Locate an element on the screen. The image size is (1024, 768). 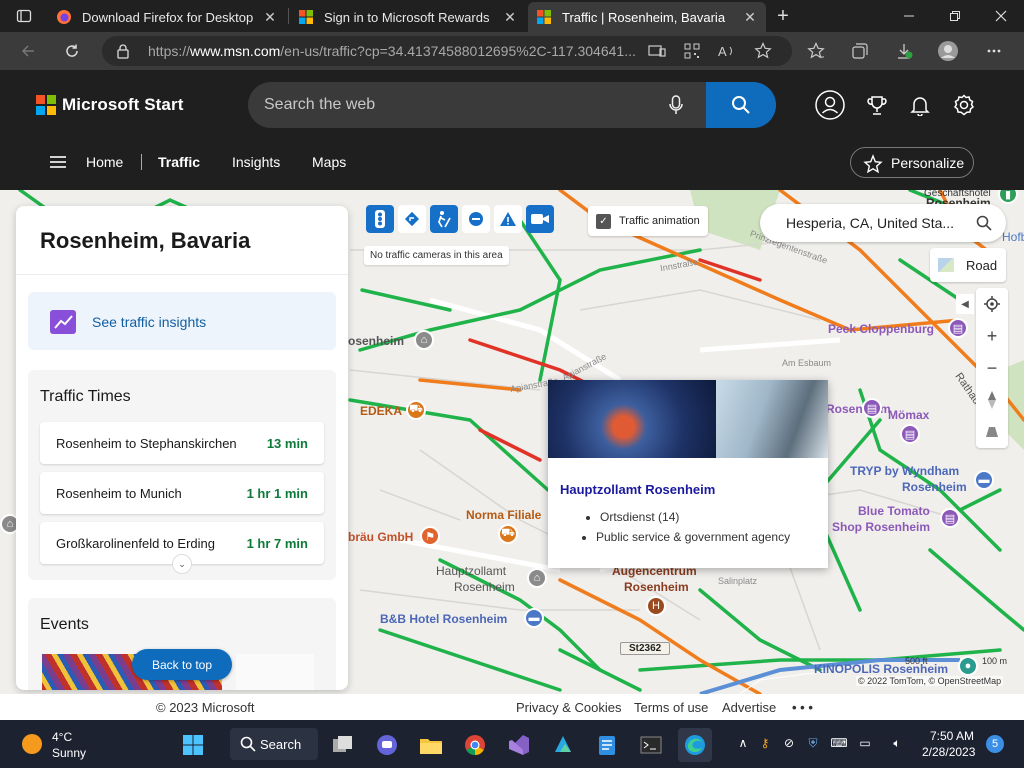
collections-button is located at coordinates (860, 51).